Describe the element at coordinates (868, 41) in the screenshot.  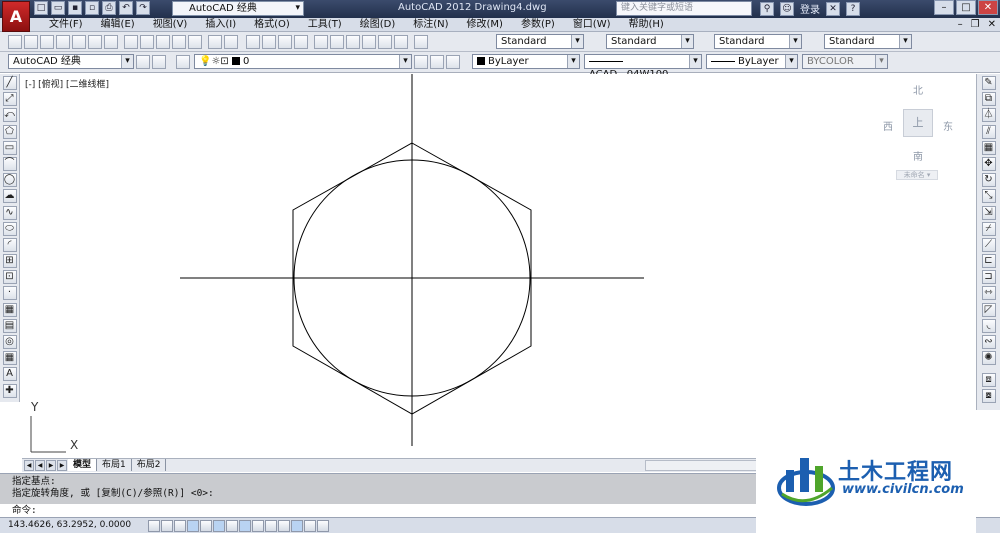
I see `mleader-style-select: Standard` at that location.